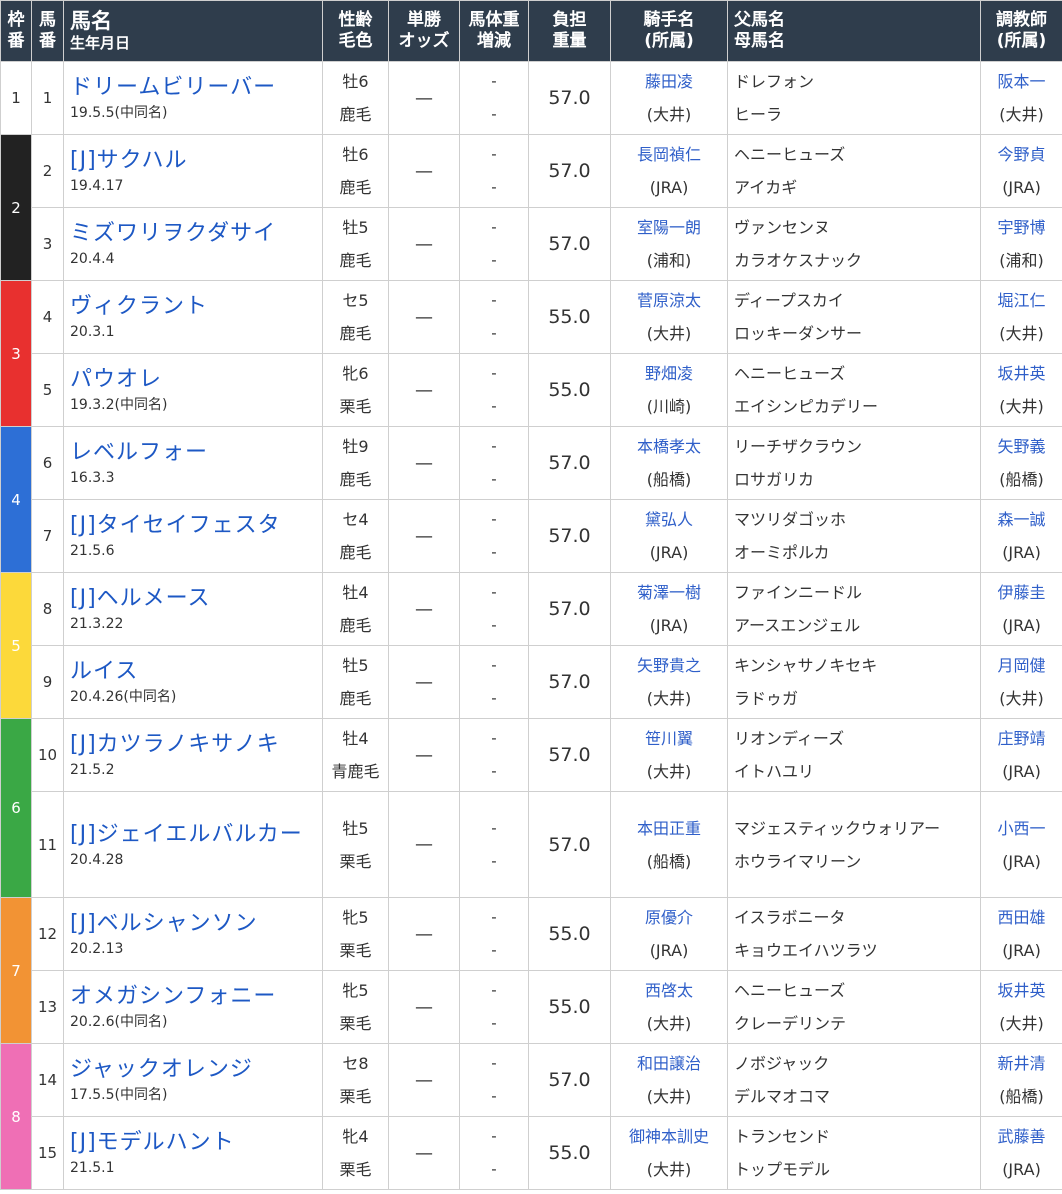  What do you see at coordinates (196, 924) in the screenshot?
I see `horse-name-link: [J]ベルシャンソン` at bounding box center [196, 924].